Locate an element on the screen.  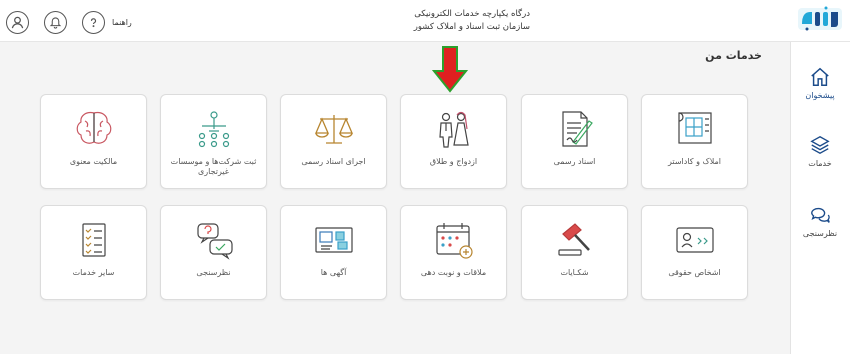
tile-complaints: شکـایات is located at coordinates (574, 252).